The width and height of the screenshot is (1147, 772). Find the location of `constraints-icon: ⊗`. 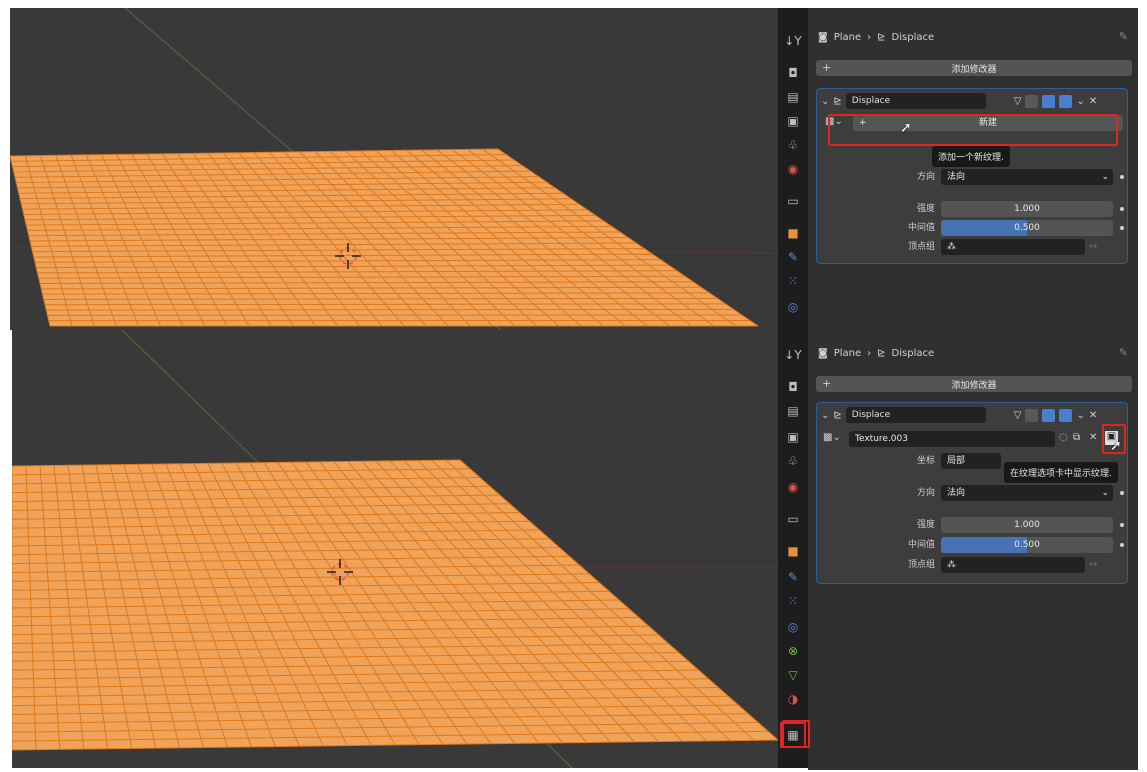

constraints-icon: ⊗ is located at coordinates (793, 651).